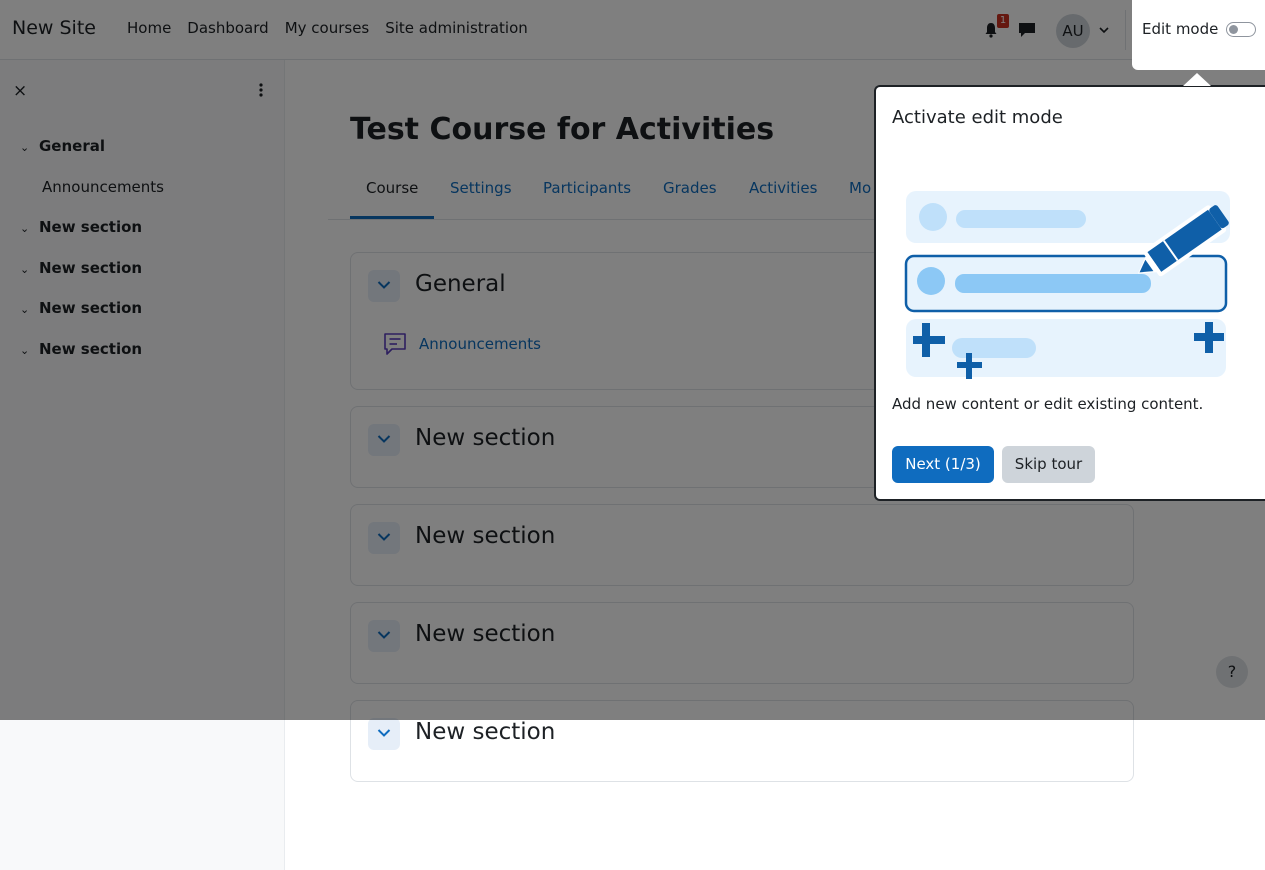 This screenshot has width=1265, height=870. What do you see at coordinates (485, 732) in the screenshot?
I see `section-title: New section` at bounding box center [485, 732].